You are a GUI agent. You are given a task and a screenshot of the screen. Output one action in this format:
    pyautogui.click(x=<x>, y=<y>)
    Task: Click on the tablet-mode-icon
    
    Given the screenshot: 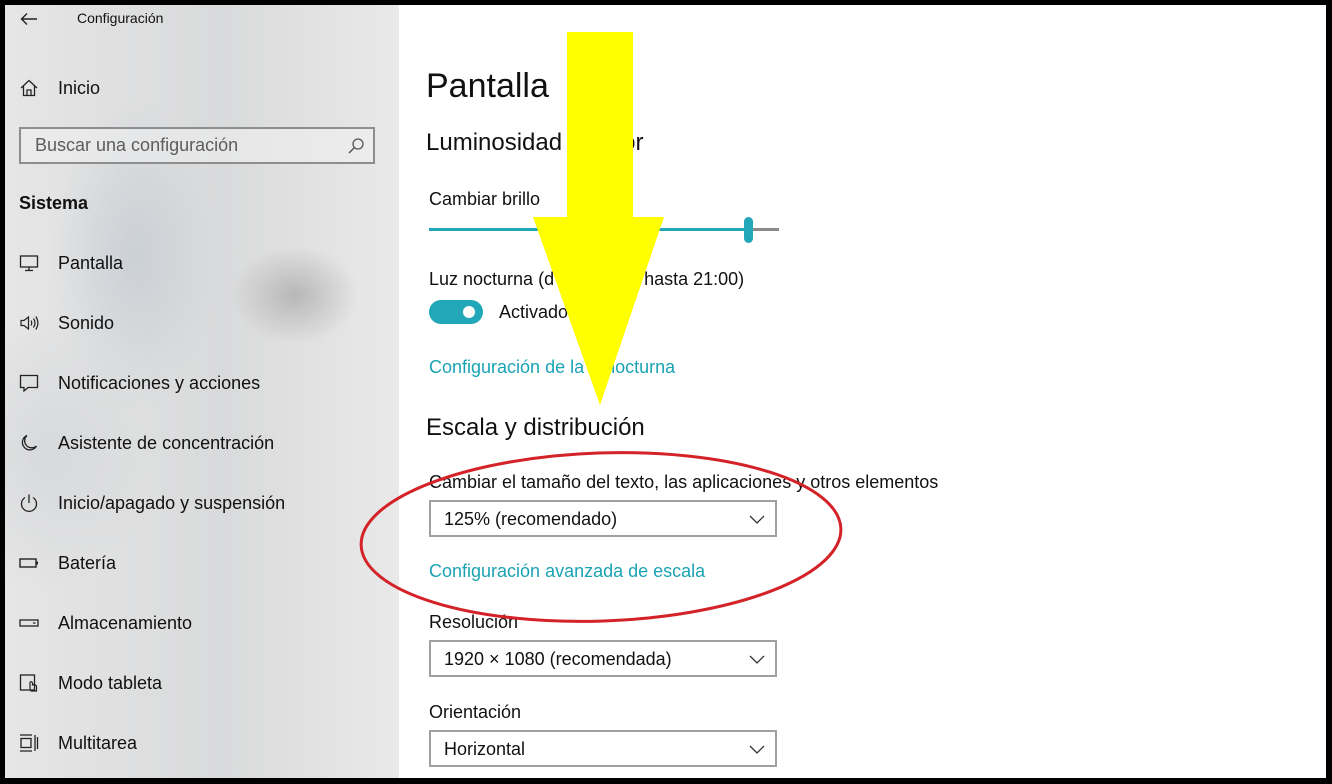 What is the action you would take?
    pyautogui.click(x=29, y=683)
    